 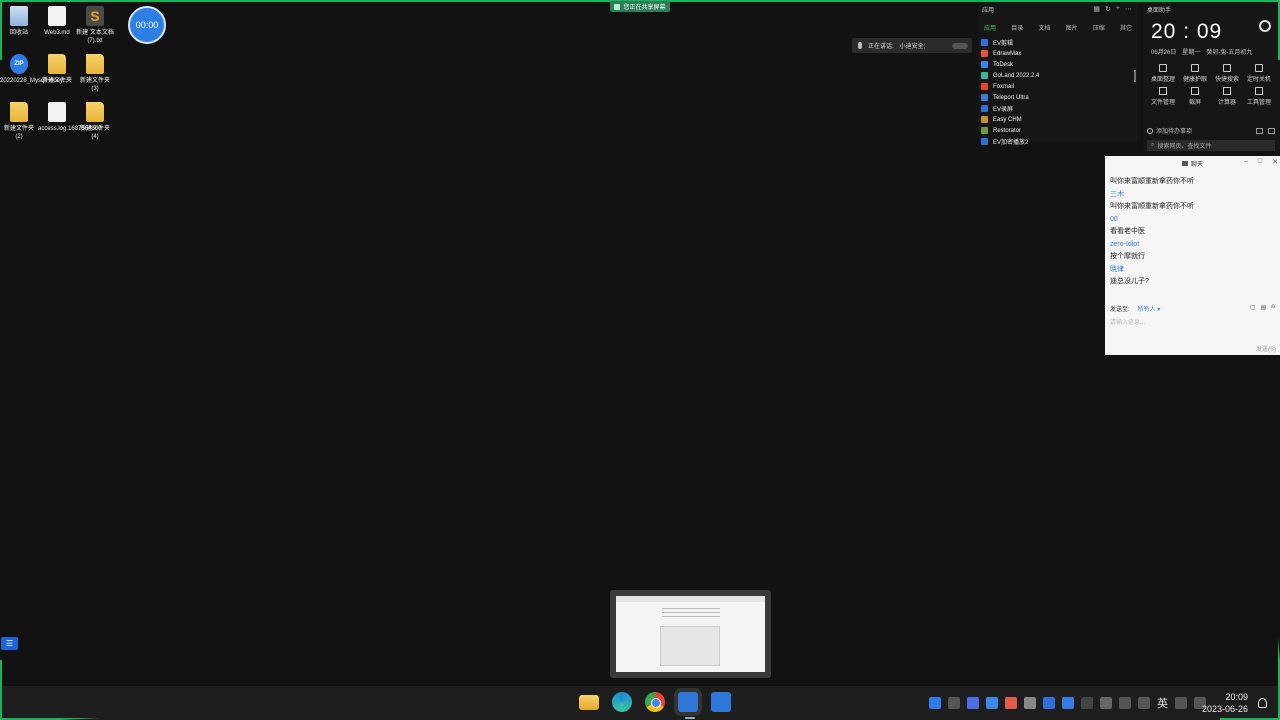 What do you see at coordinates (655, 702) in the screenshot?
I see `chrome-browser-icon` at bounding box center [655, 702].